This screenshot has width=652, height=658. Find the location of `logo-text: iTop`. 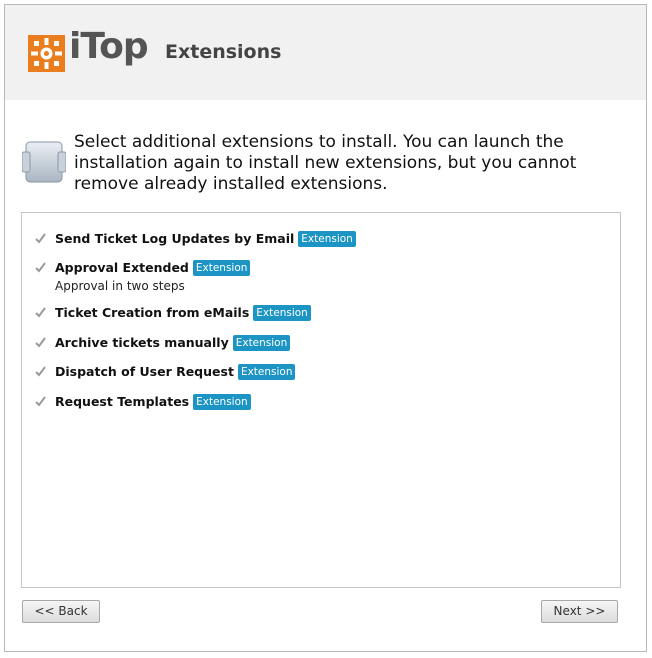

logo-text: iTop is located at coordinates (109, 46).